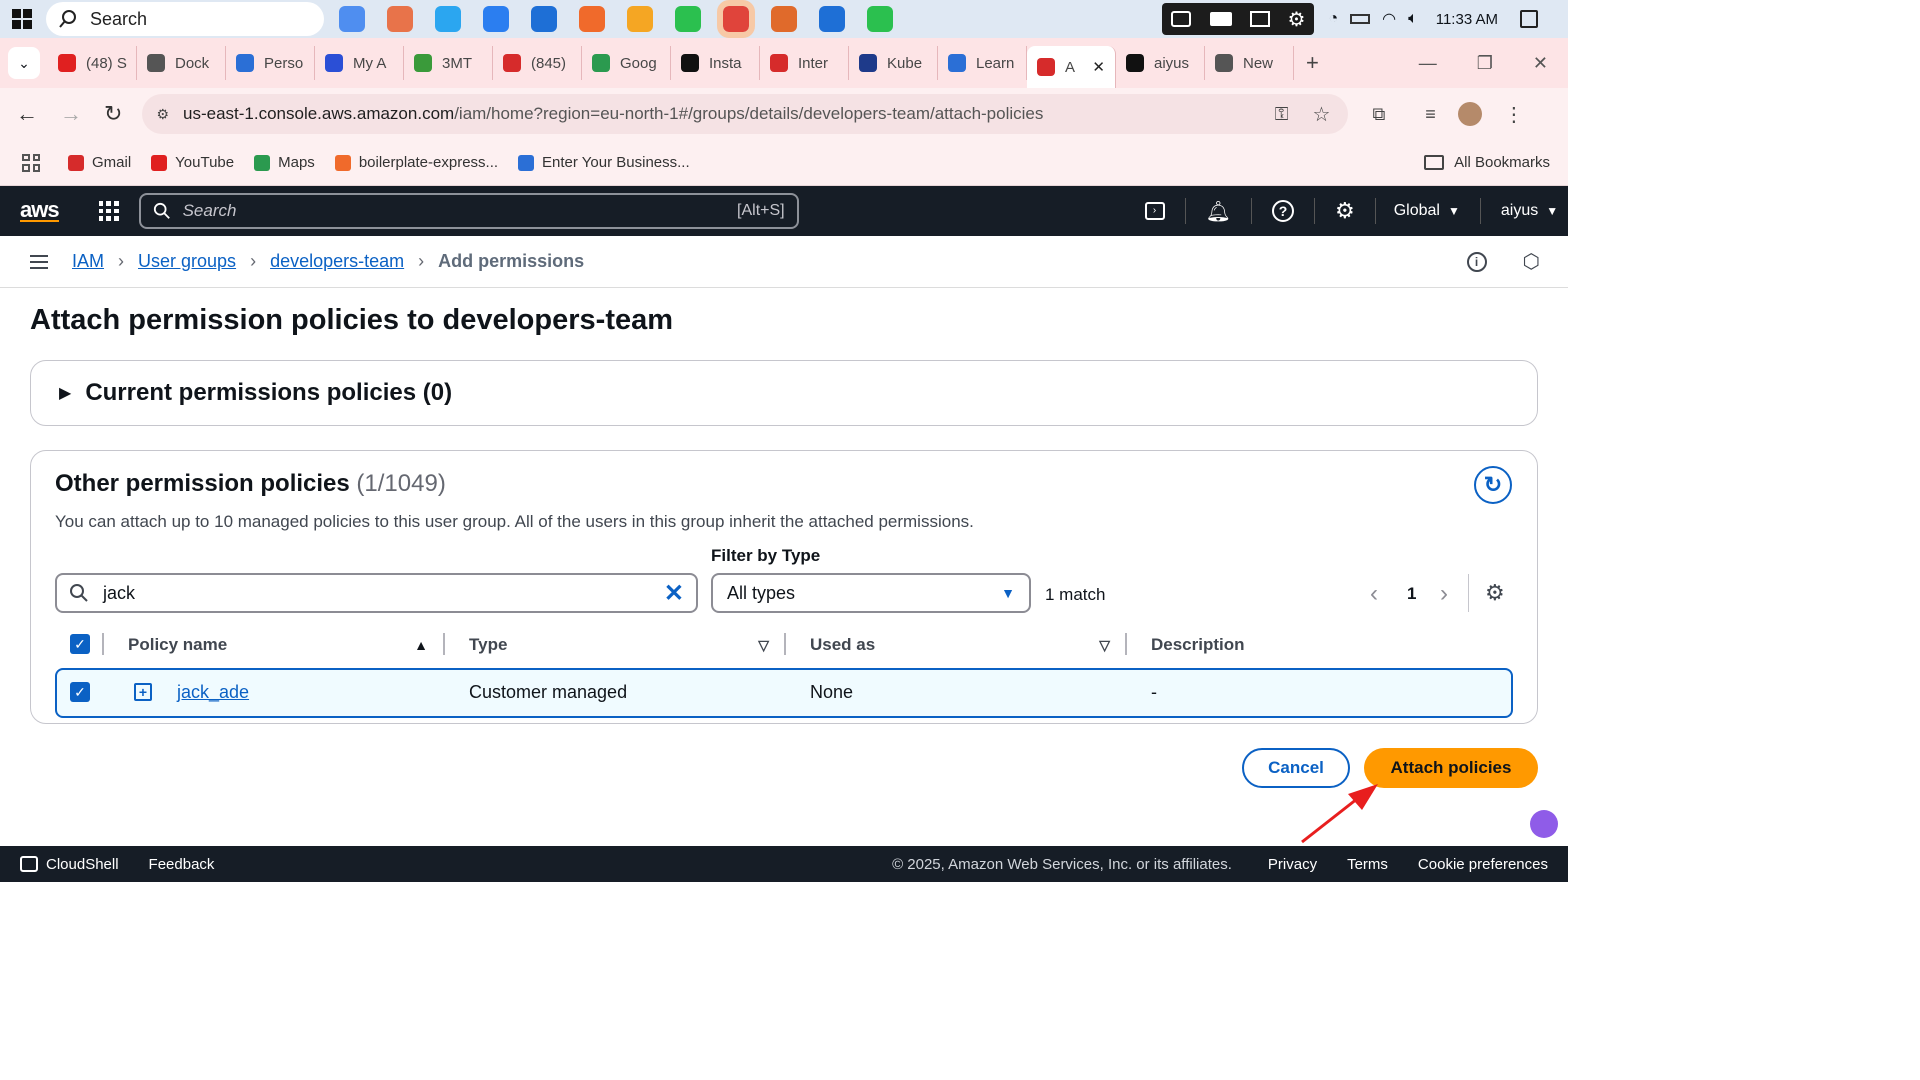 The width and height of the screenshot is (1920, 1080). Describe the element at coordinates (1451, 768) in the screenshot. I see `attach-policies-button: Attach policies` at that location.